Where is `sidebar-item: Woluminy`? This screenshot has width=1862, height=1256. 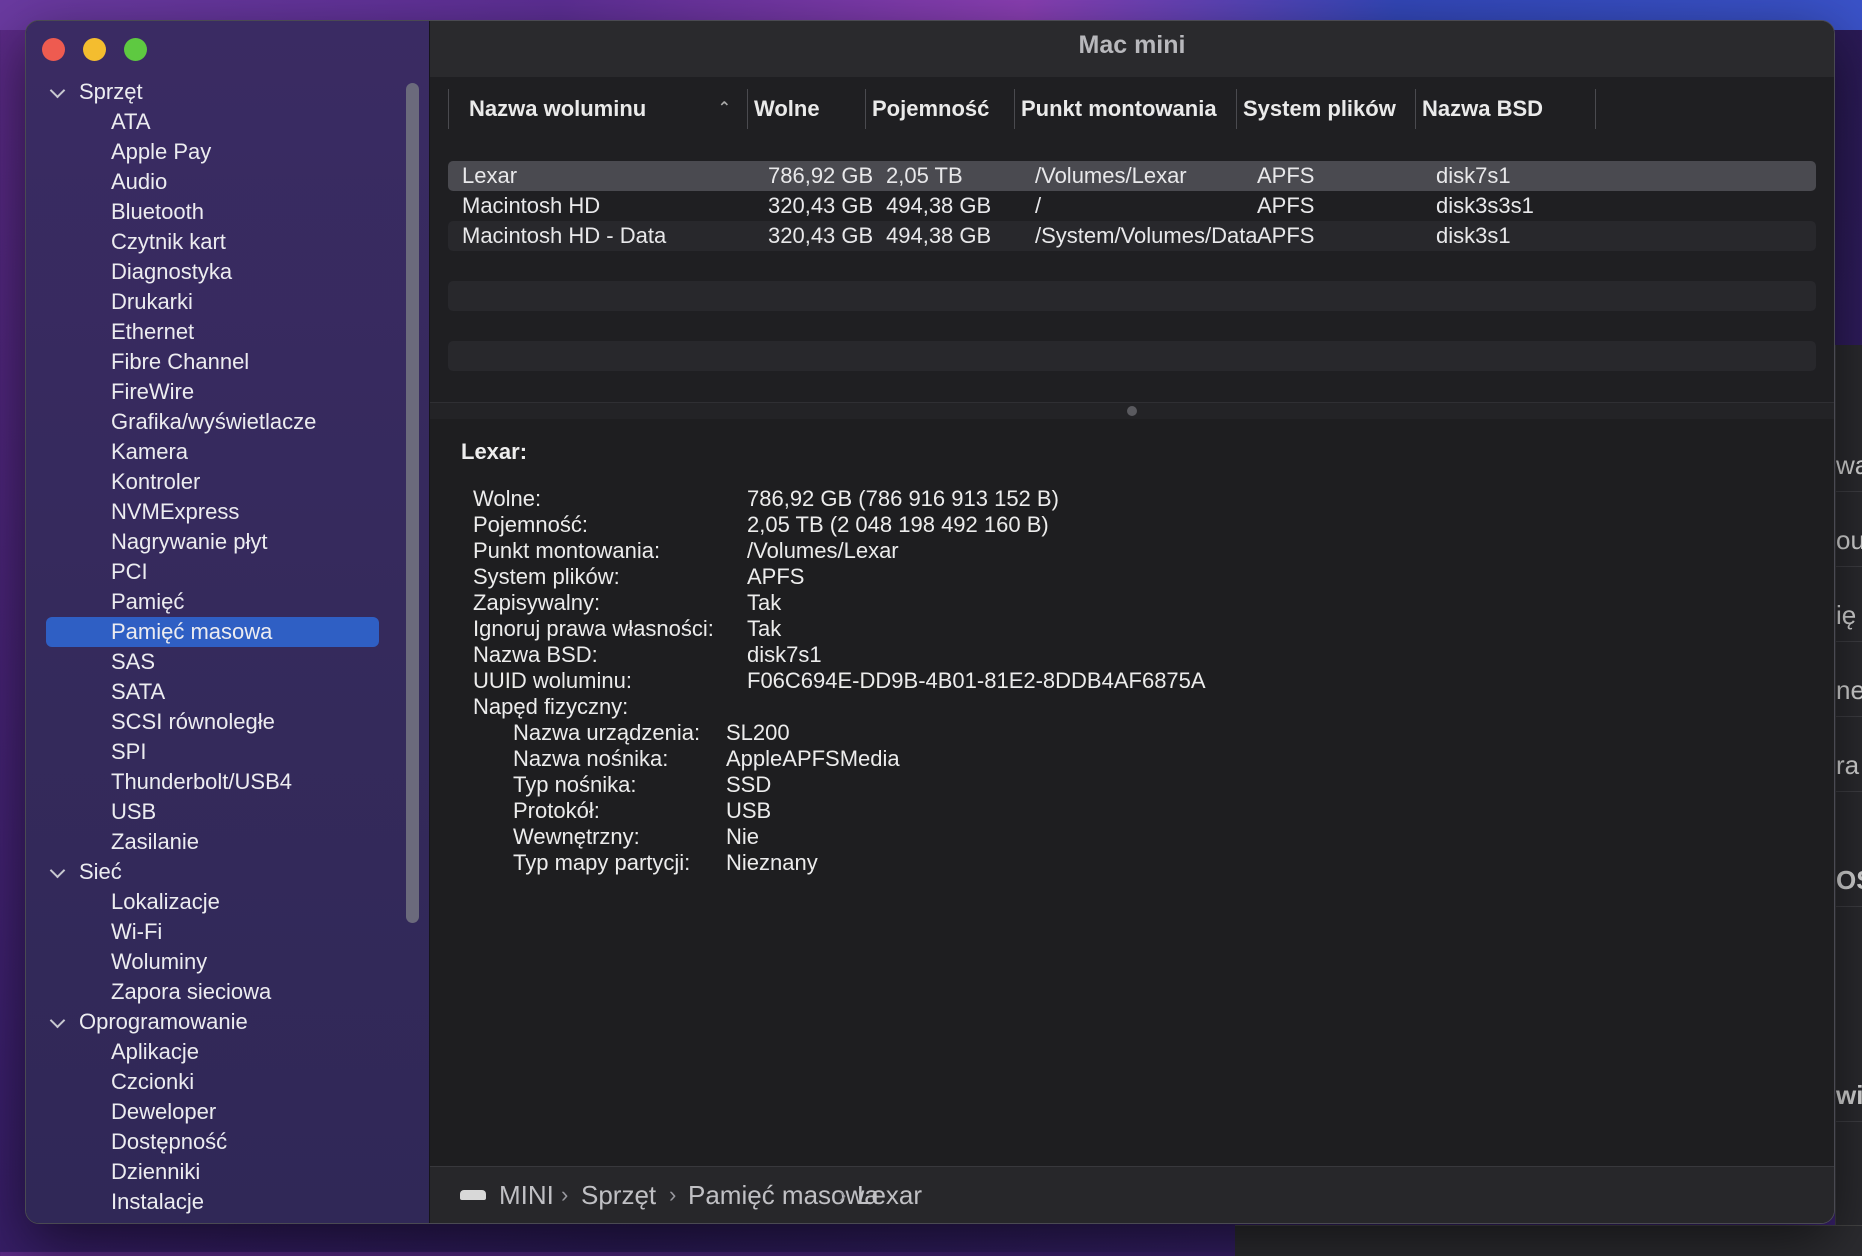 sidebar-item: Woluminy is located at coordinates (216, 962).